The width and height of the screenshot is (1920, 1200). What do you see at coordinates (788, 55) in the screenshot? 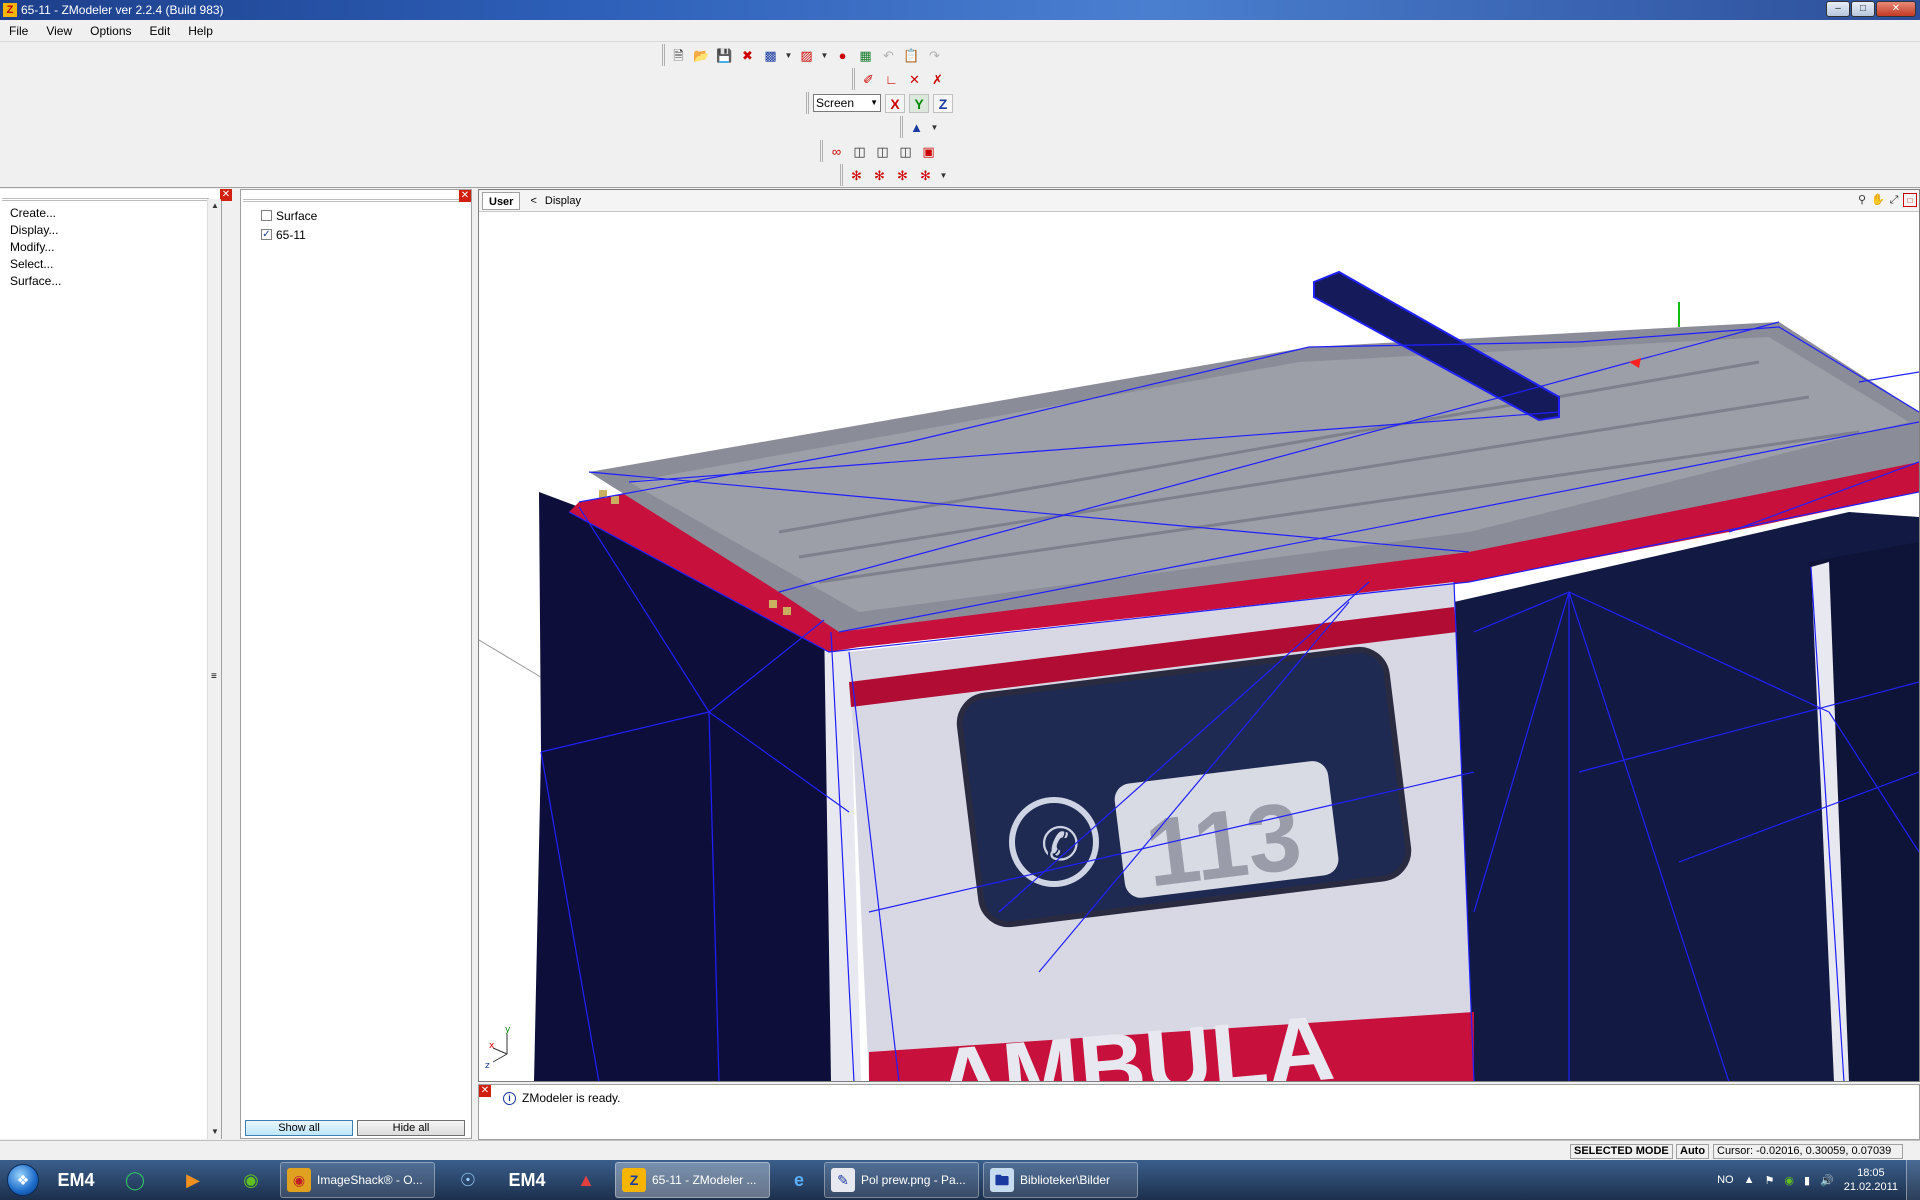
I see `import-dropdown-icon: ▼` at bounding box center [788, 55].